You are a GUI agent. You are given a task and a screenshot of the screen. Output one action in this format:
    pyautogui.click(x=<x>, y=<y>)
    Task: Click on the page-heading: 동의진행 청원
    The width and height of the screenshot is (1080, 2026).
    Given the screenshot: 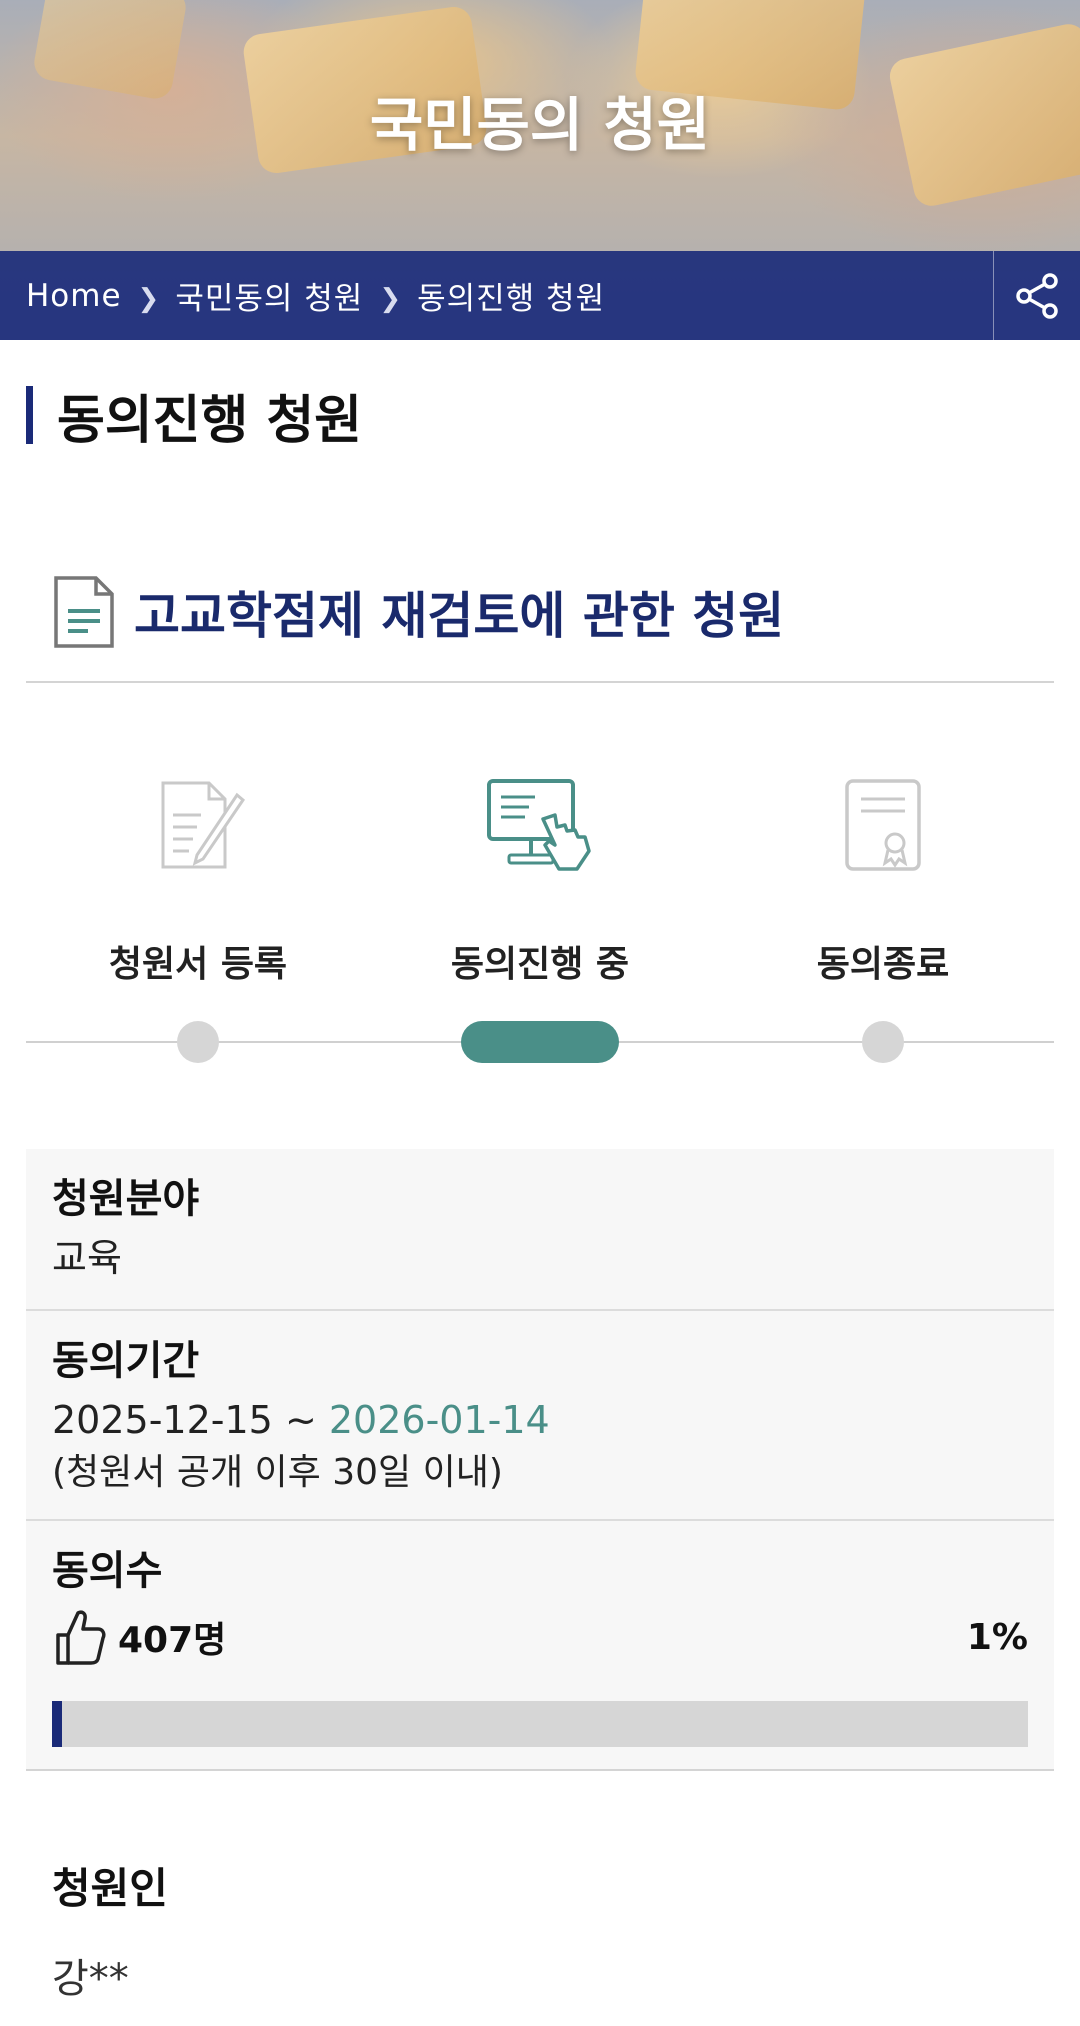 What is the action you would take?
    pyautogui.click(x=194, y=418)
    